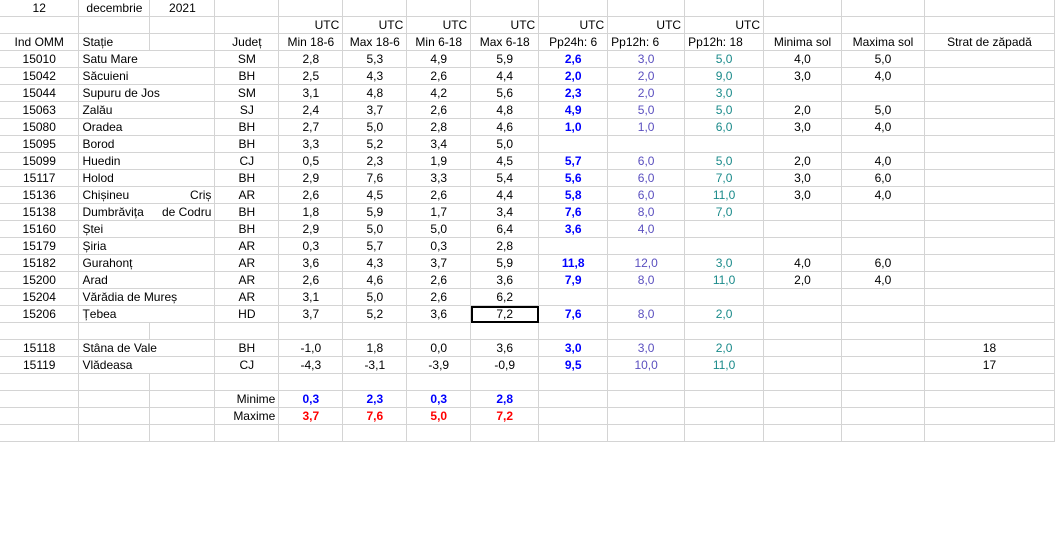 This screenshot has height=540, width=1055. What do you see at coordinates (247, 416) in the screenshot?
I see `summary-label: Maxime` at bounding box center [247, 416].